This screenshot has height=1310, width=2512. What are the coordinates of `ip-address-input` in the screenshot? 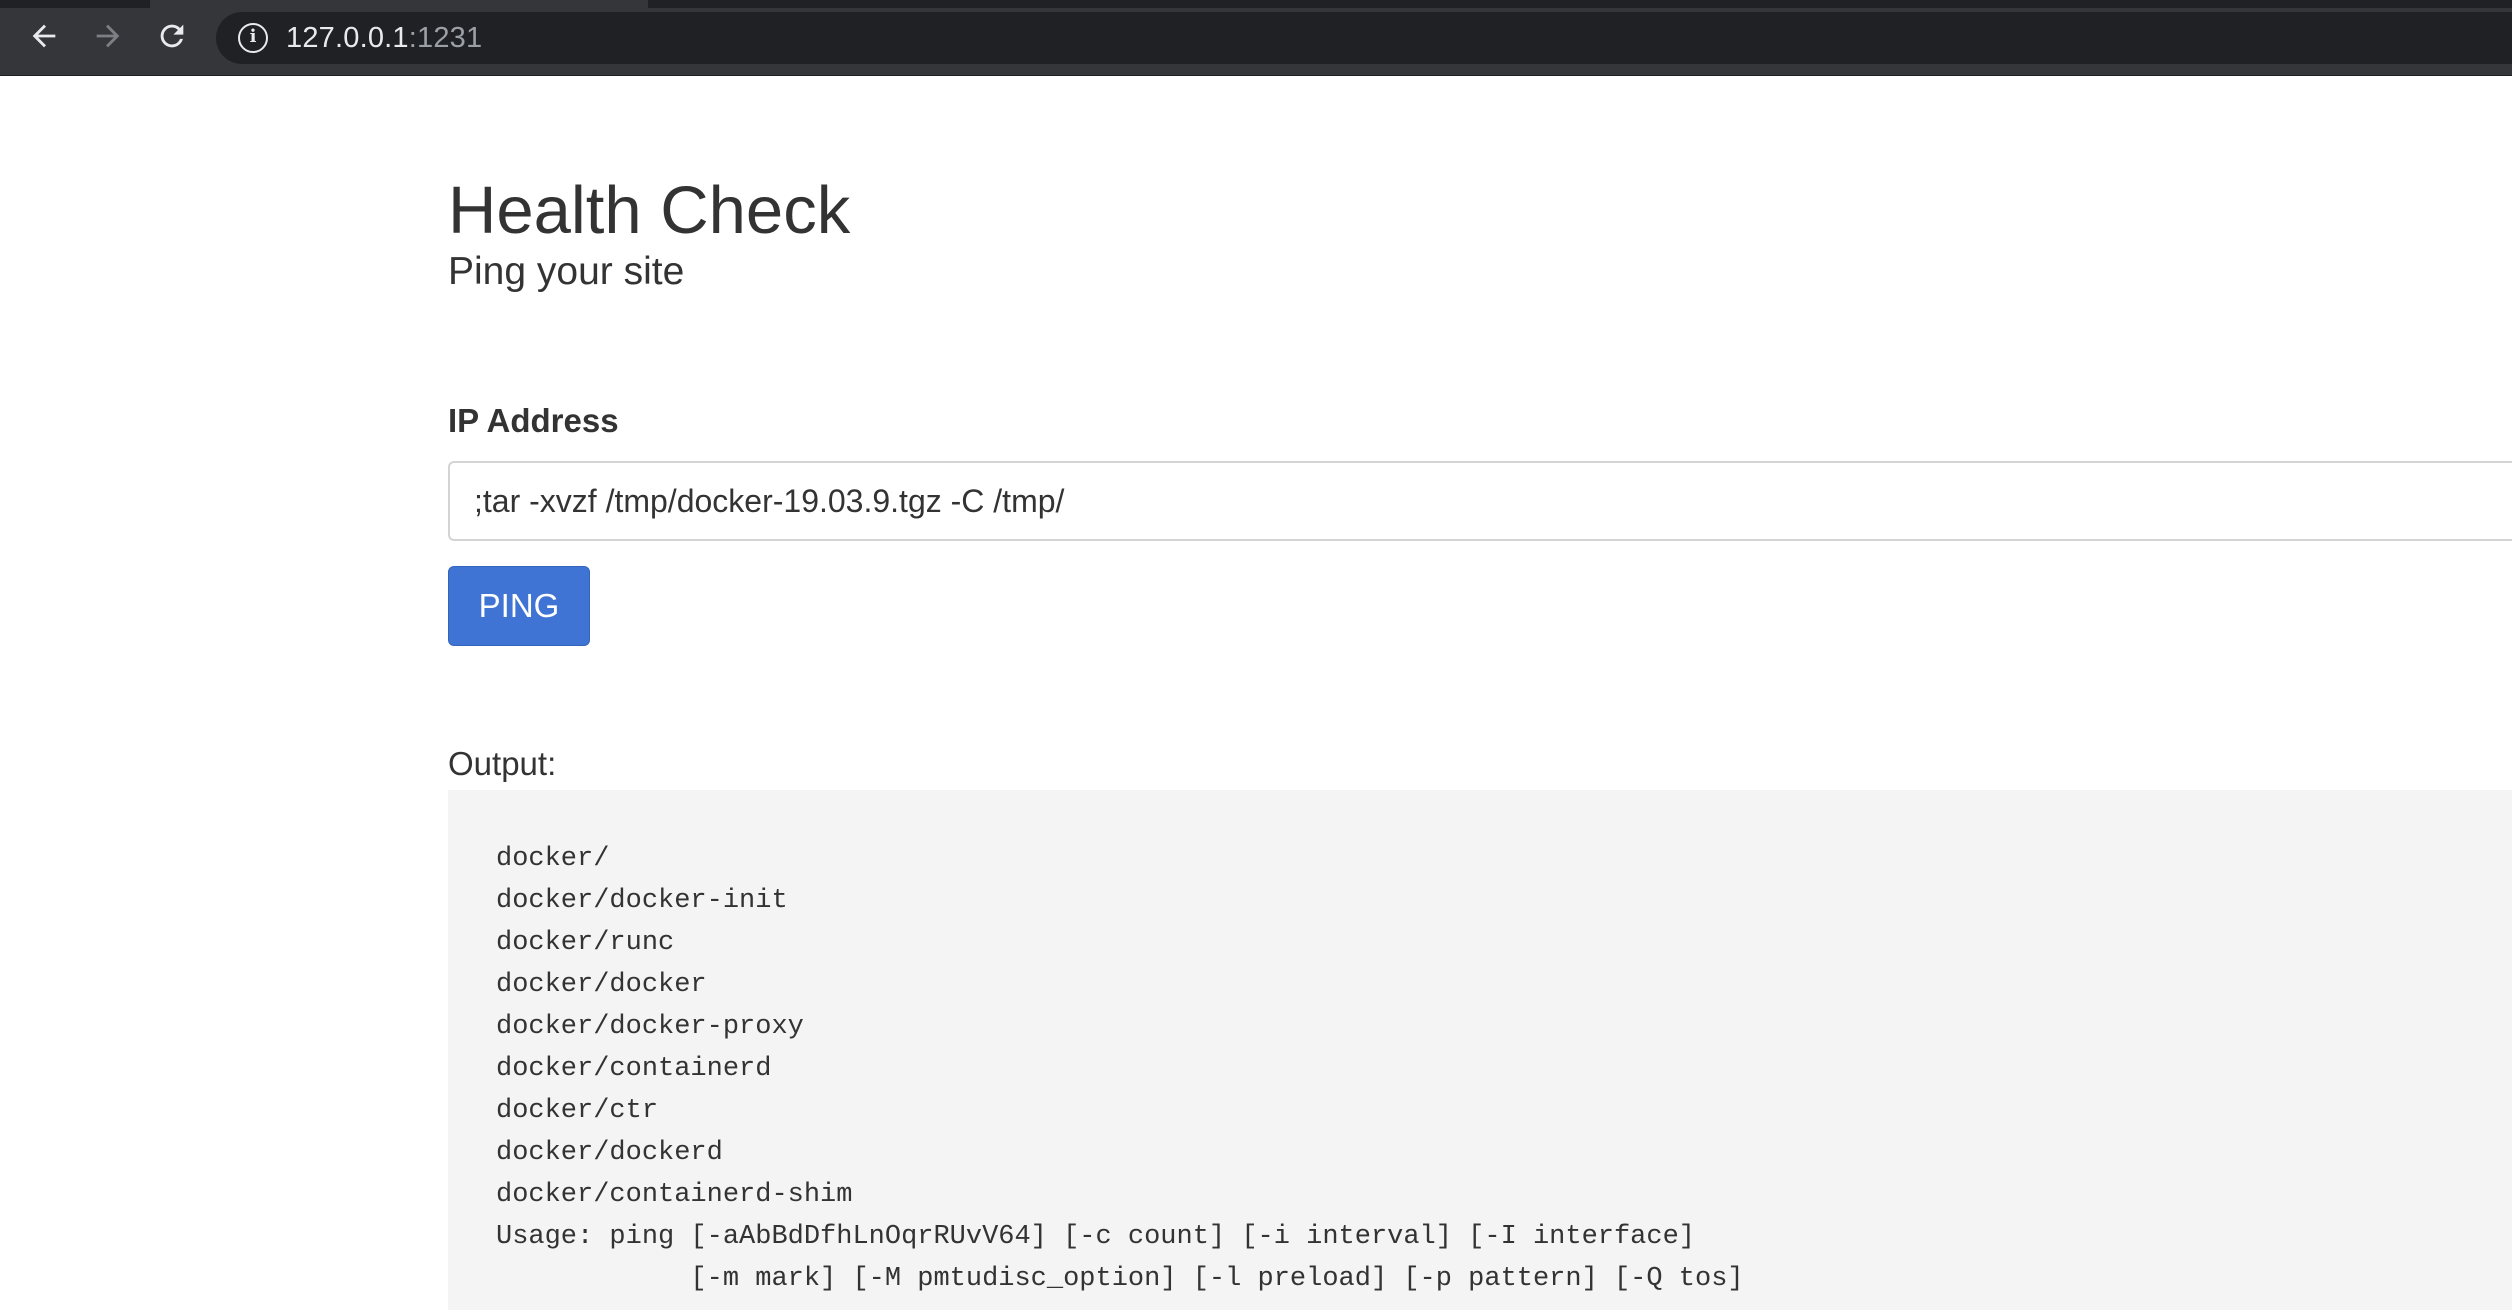 It's located at (1480, 501).